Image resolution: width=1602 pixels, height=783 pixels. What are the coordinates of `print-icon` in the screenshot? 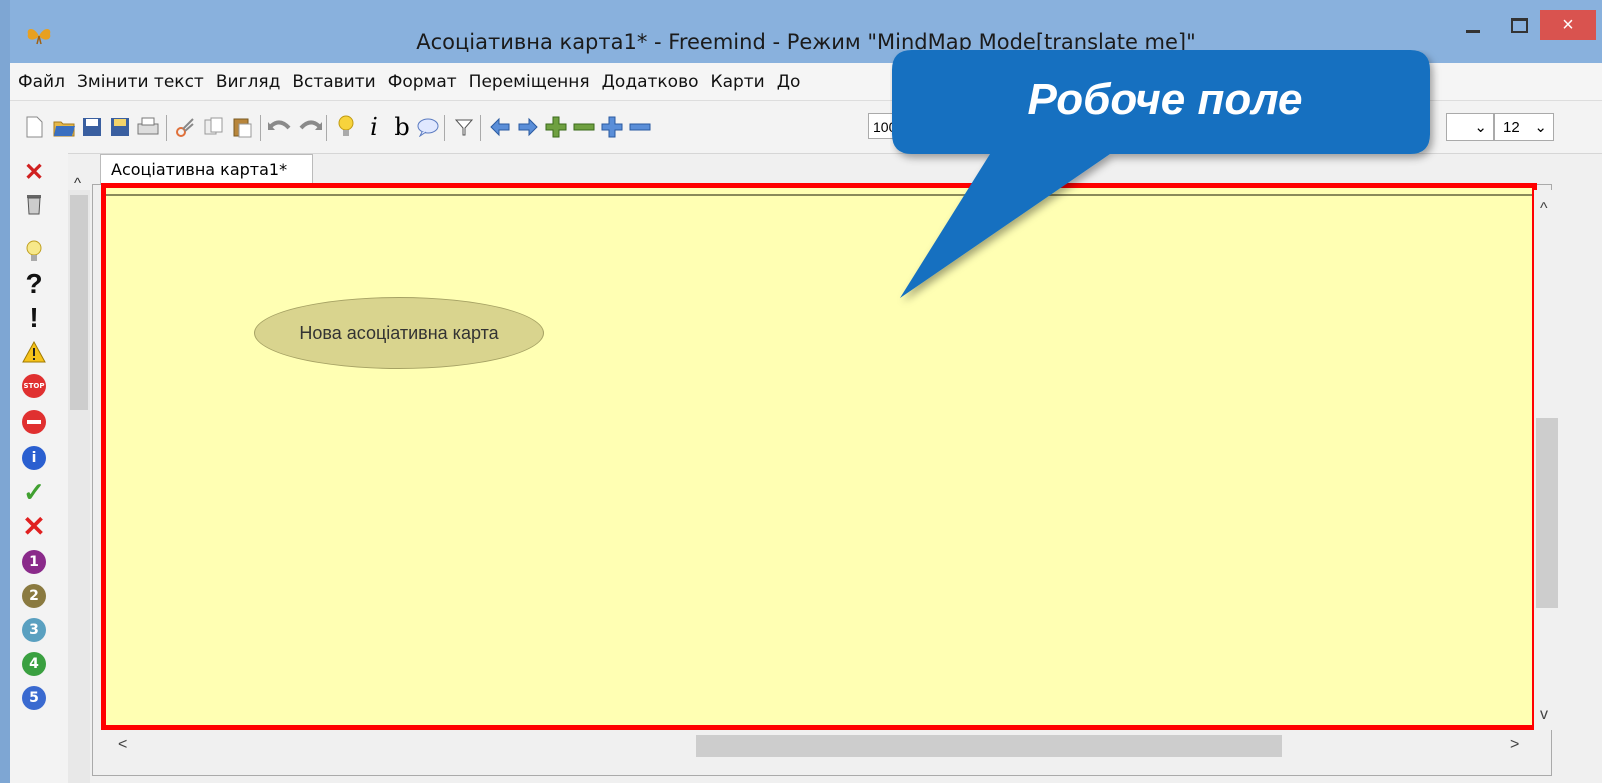 It's located at (148, 127).